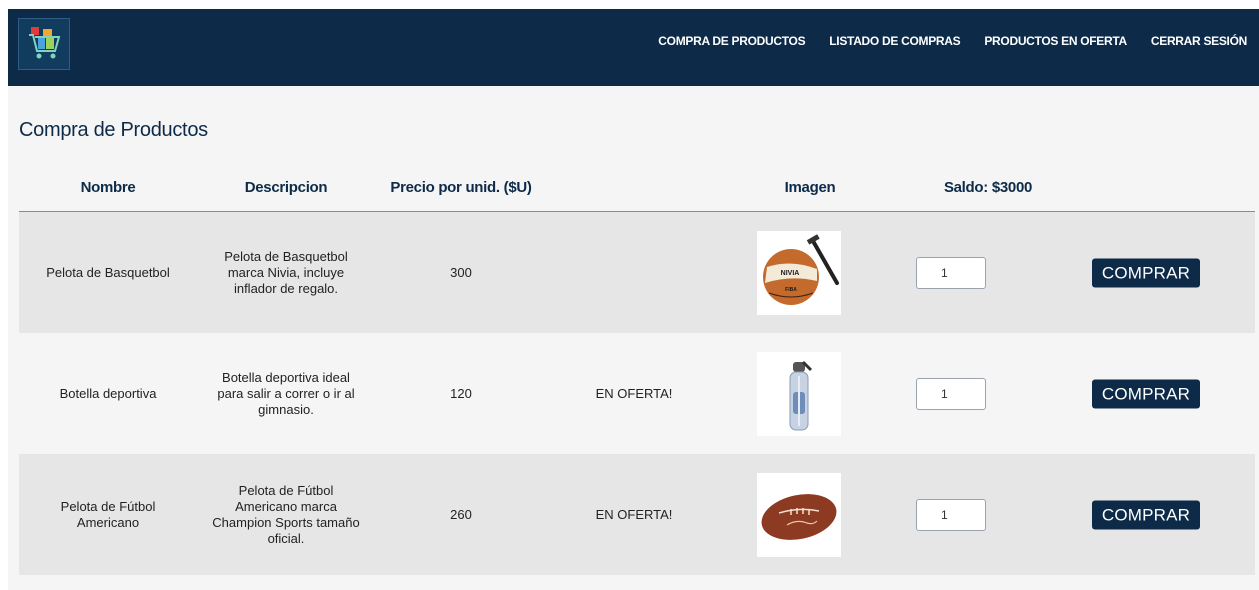 This screenshot has width=1259, height=590. Describe the element at coordinates (1199, 41) in the screenshot. I see `nav-cerrar-sesion: CERRAR SESIÓN` at that location.